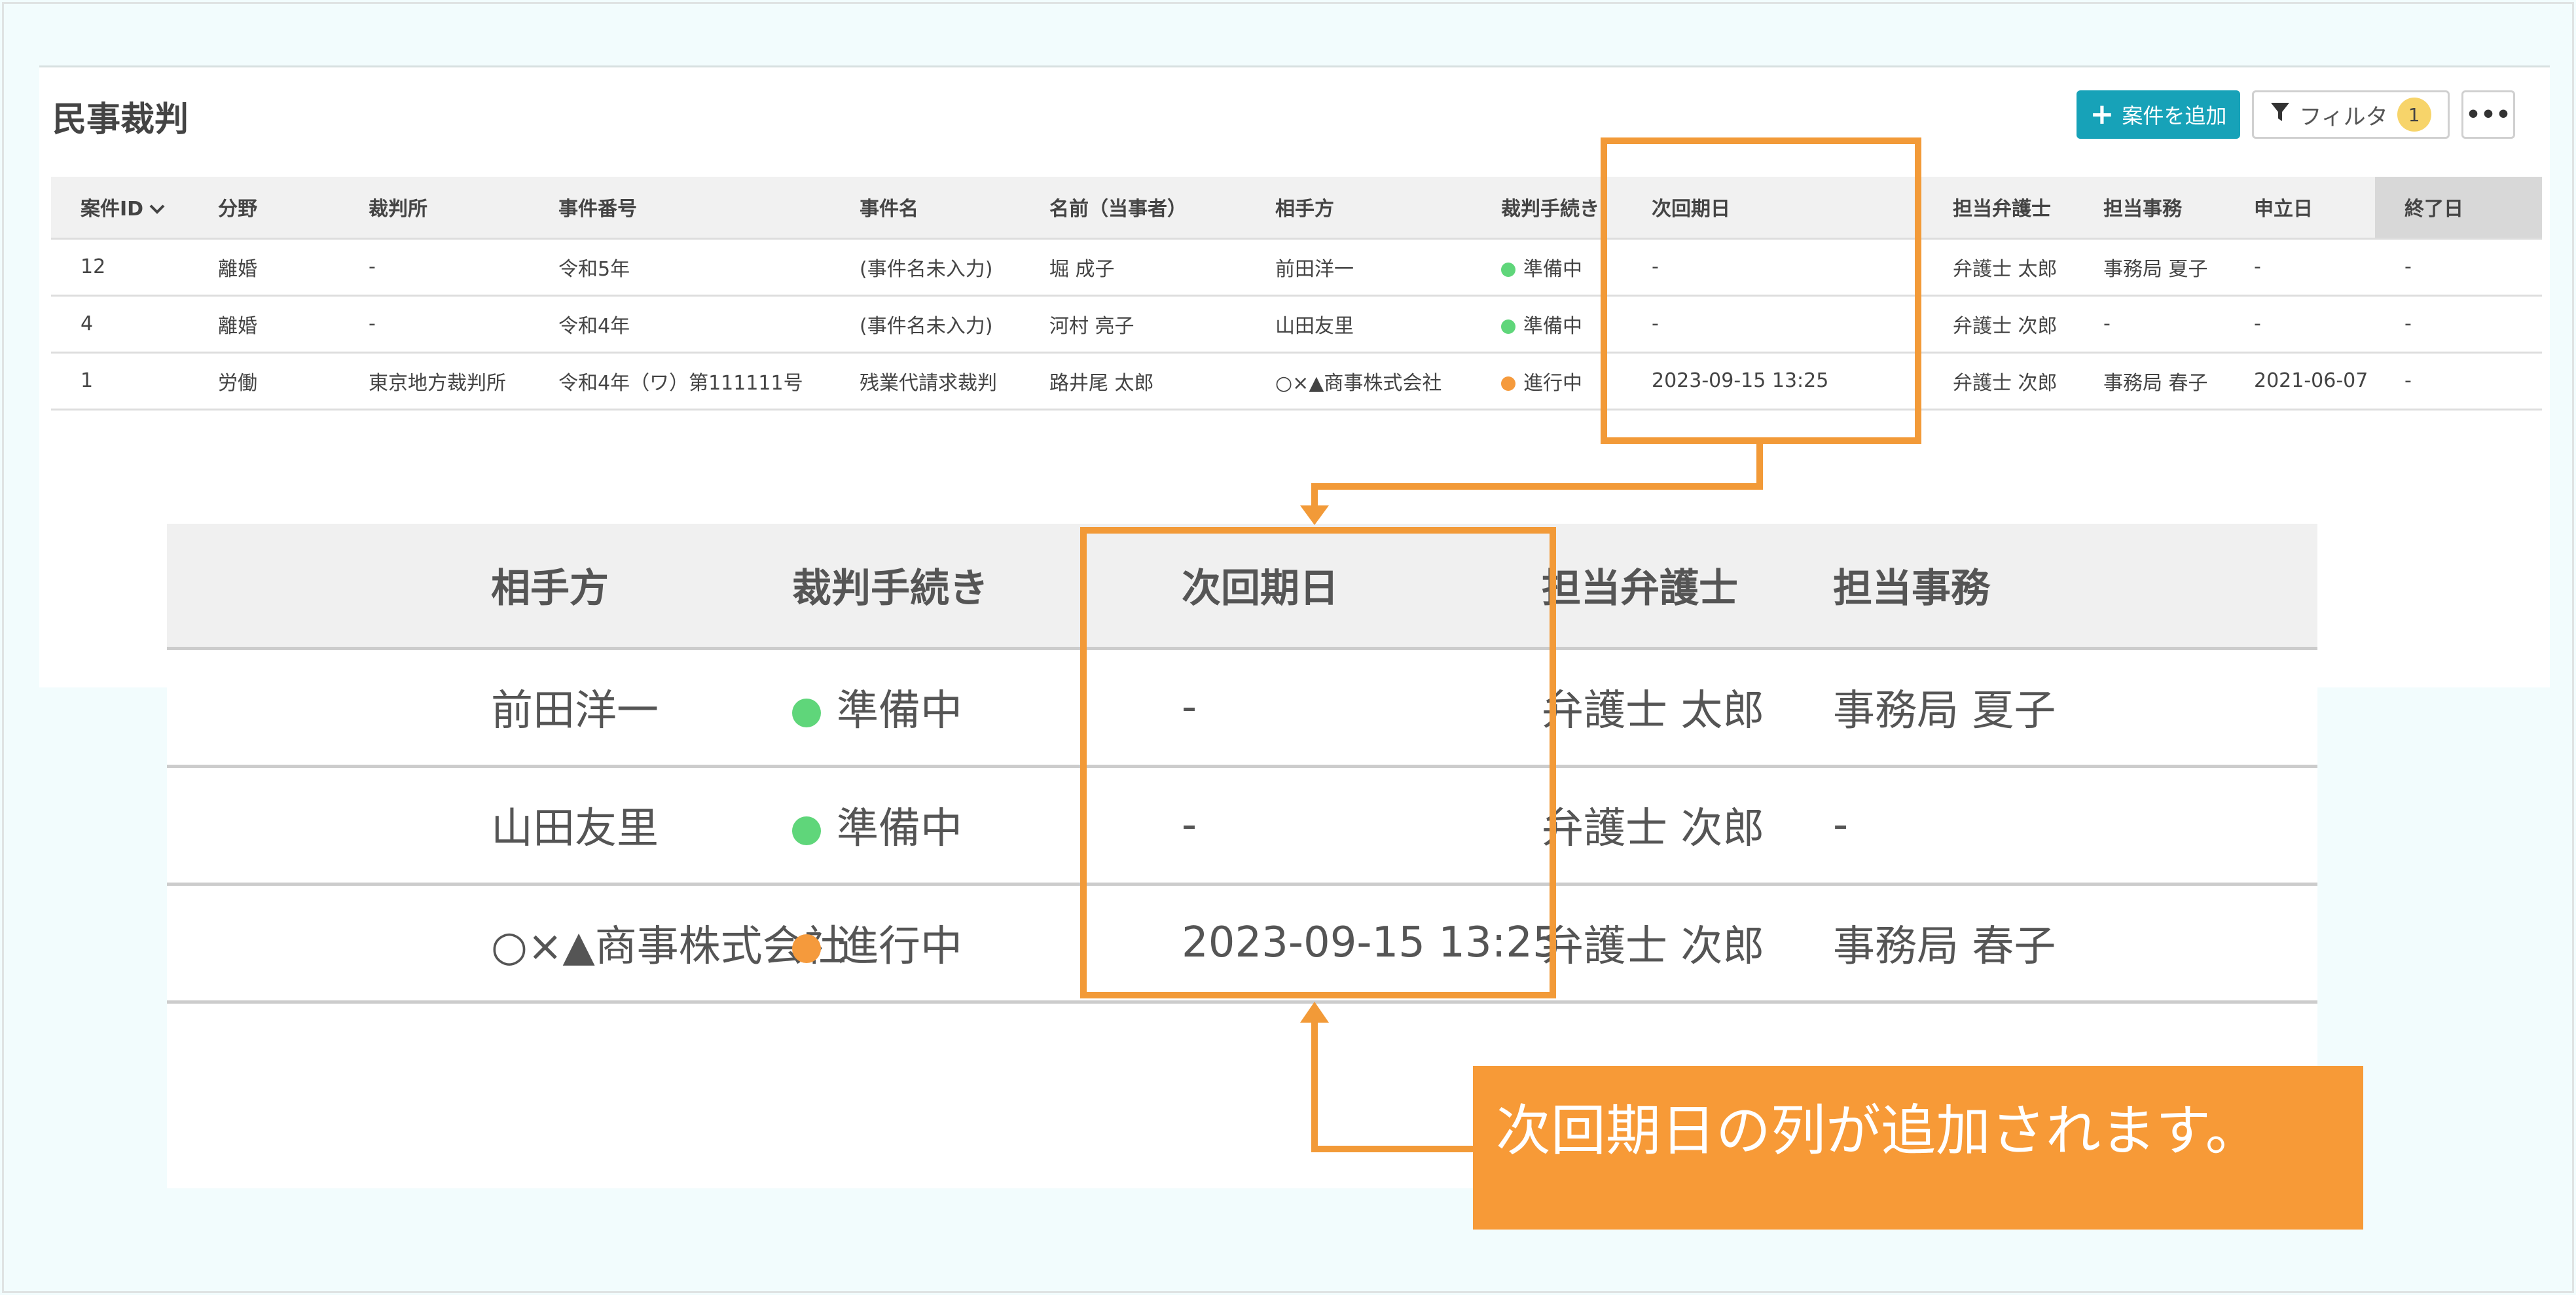 Image resolution: width=2576 pixels, height=1295 pixels. I want to click on callout-note: 次回期日の列が追加されます。, so click(1918, 1148).